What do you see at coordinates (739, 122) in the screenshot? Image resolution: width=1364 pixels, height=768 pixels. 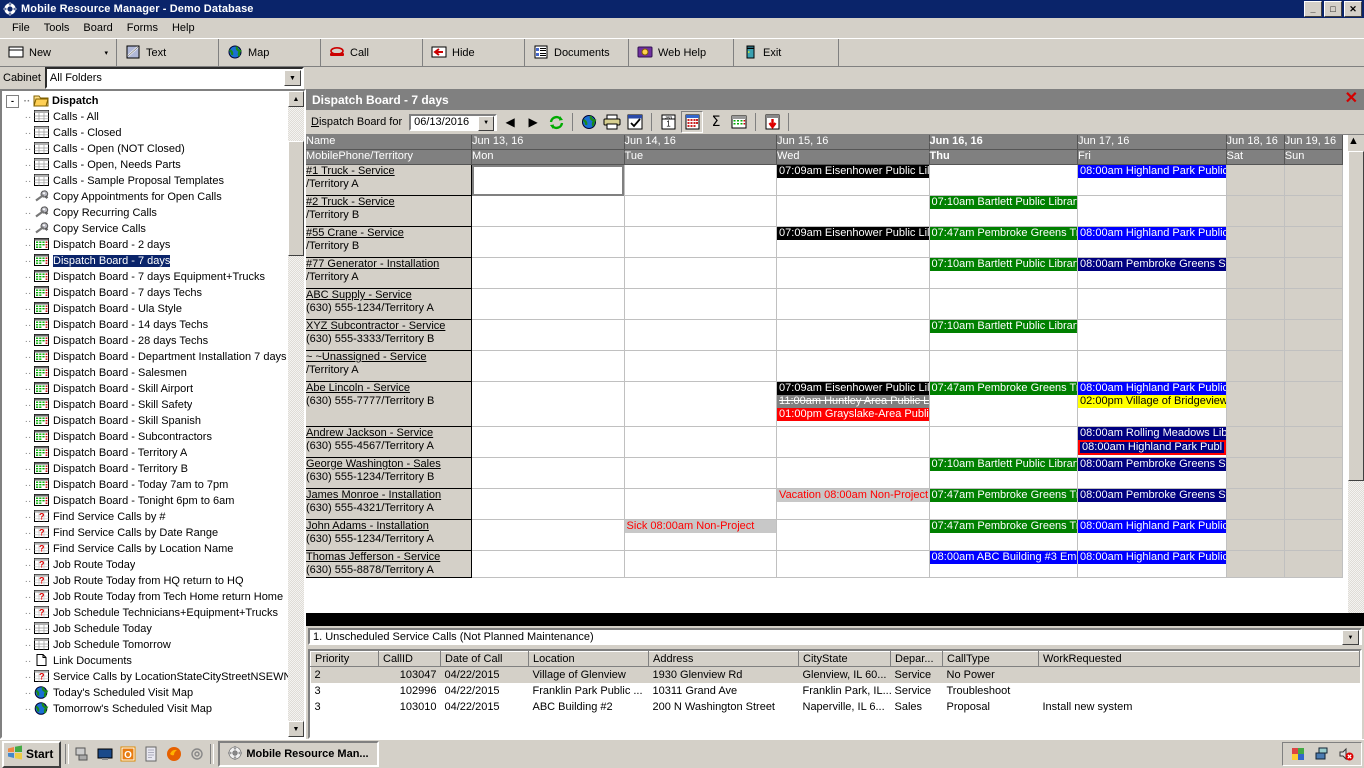 I see `grid-icon` at bounding box center [739, 122].